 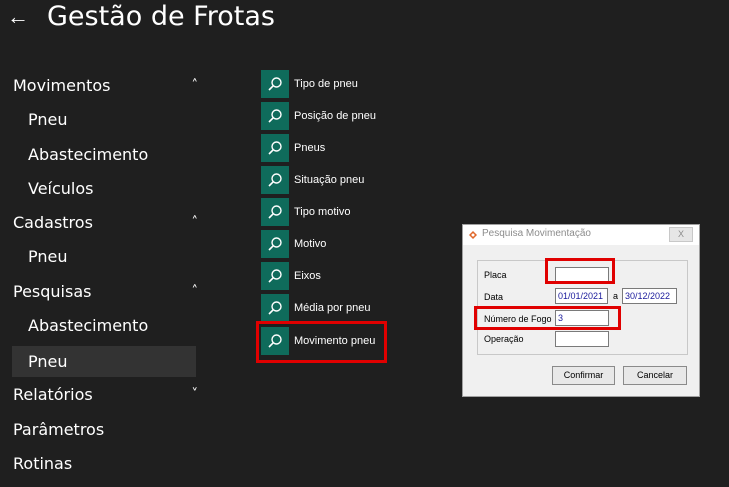 I want to click on menu-item-posicao-de-pneu: Posição de pneu, so click(x=330, y=115).